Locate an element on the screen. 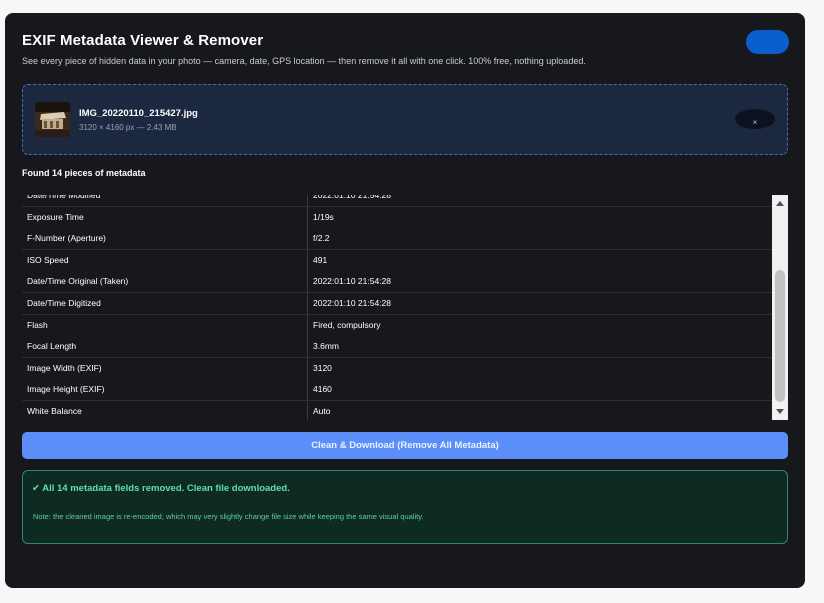 The image size is (824, 603). metadata-key: Focal Length is located at coordinates (52, 346).